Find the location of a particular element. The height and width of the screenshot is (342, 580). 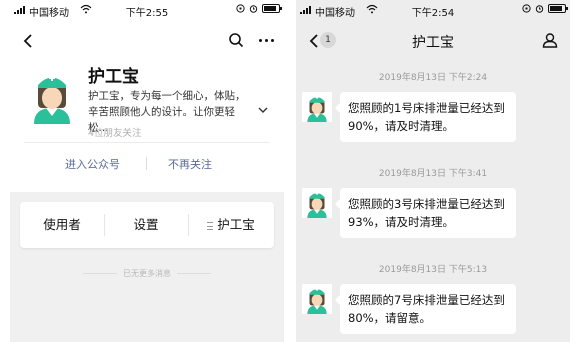

followers-count: 4位朋友关注 is located at coordinates (115, 133).